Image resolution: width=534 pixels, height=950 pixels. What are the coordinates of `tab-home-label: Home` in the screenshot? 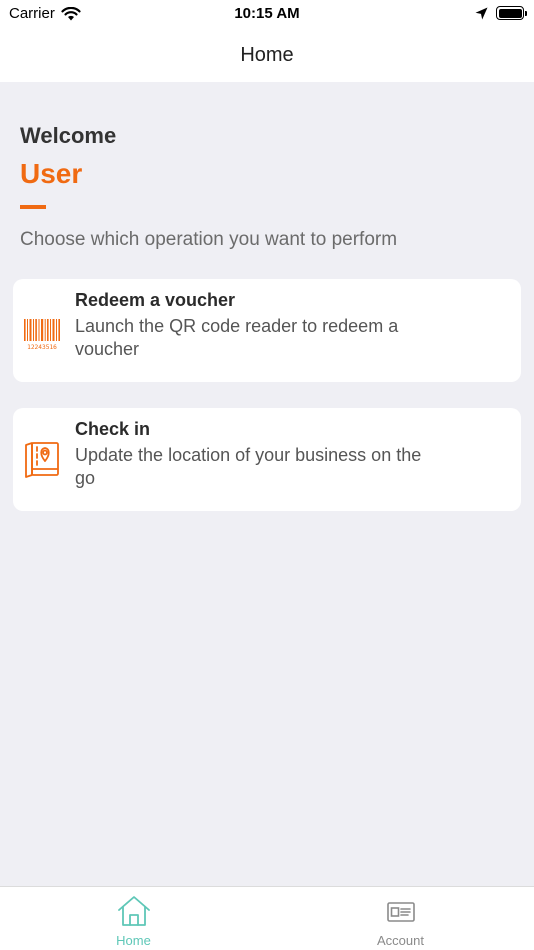 It's located at (133, 940).